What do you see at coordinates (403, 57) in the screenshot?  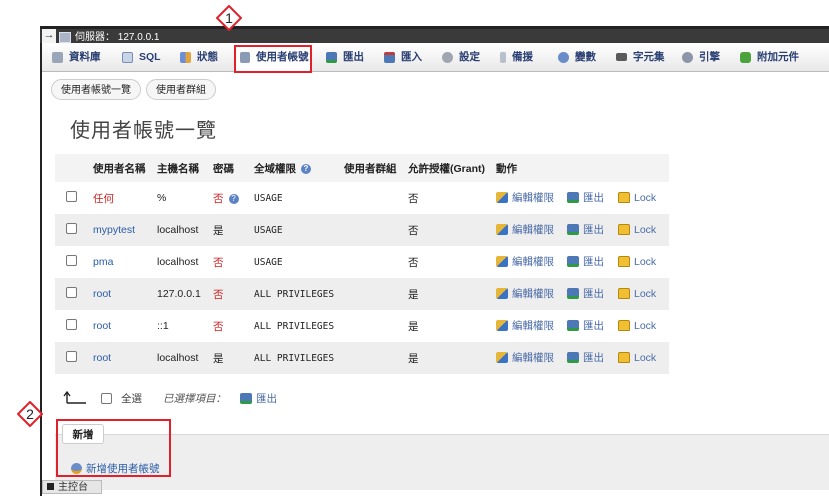 I see `tab-import: 匯入` at bounding box center [403, 57].